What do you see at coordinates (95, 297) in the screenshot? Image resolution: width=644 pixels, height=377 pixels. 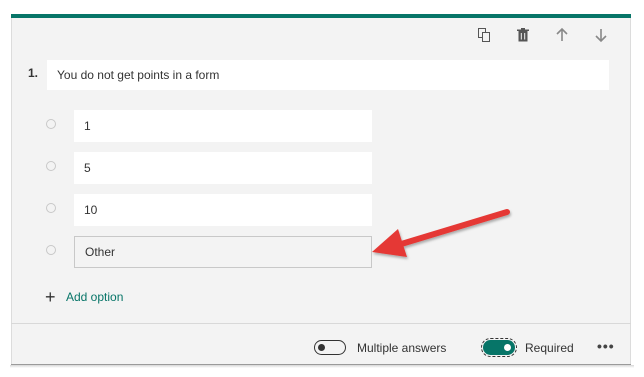 I see `add-option-label: Add option` at bounding box center [95, 297].